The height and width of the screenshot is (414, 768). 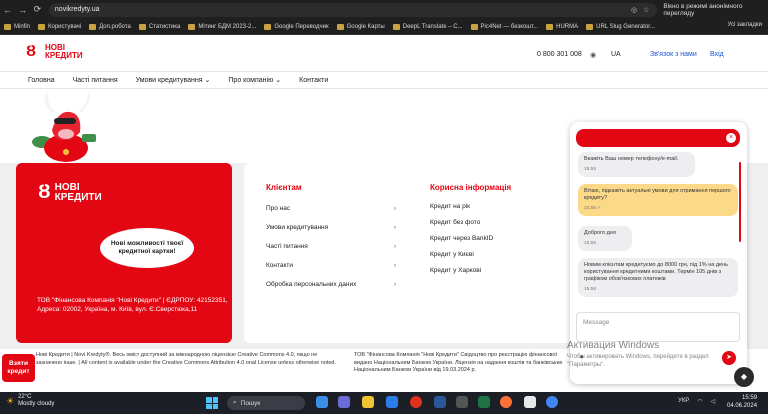 What do you see at coordinates (78, 197) in the screenshot?
I see `promo-logo-line2: КРЕДИТИ` at bounding box center [78, 197].